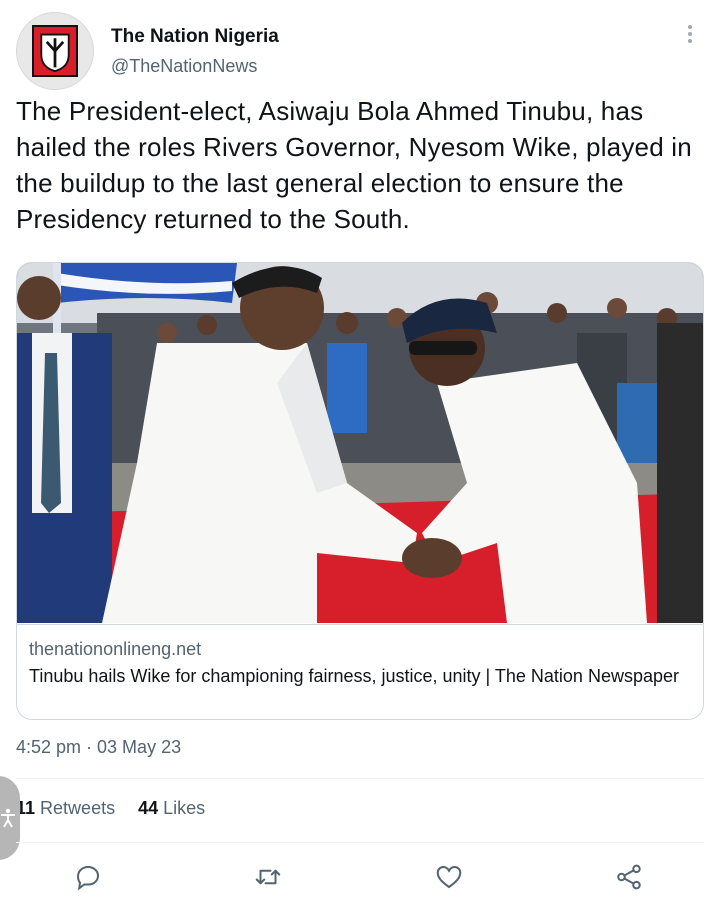 The image size is (720, 910). I want to click on avatar, so click(55, 51).